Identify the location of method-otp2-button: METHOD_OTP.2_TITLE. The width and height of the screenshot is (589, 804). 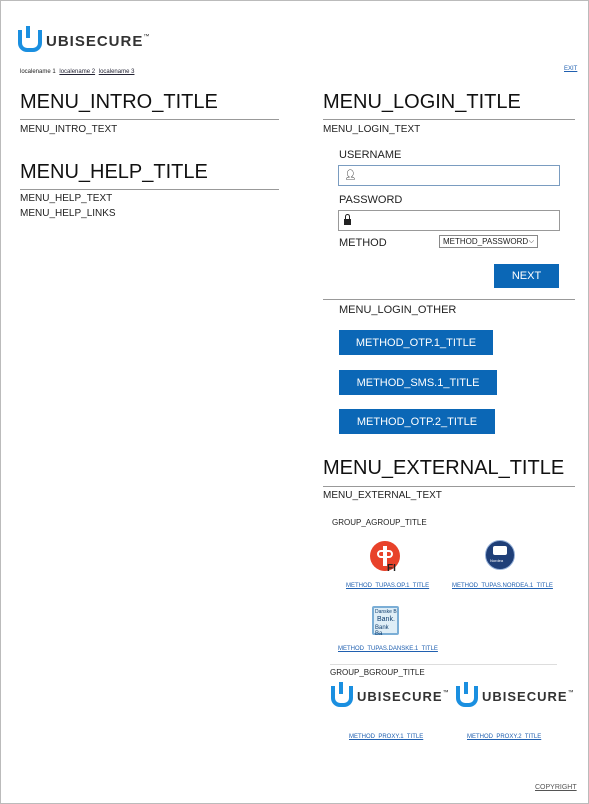
(417, 421).